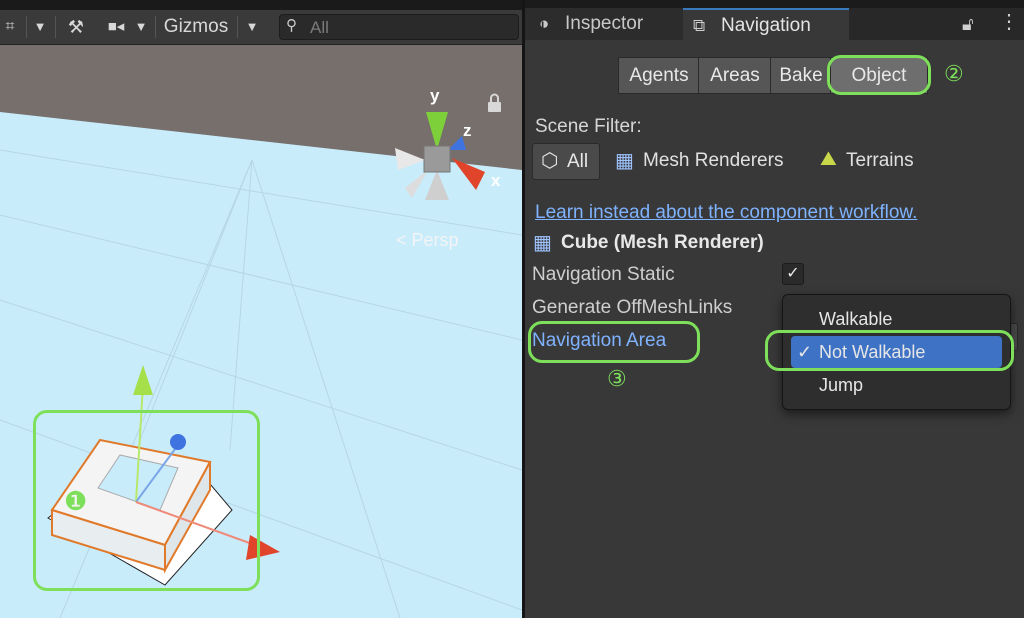  I want to click on scene-search: ⚲, so click(399, 27).